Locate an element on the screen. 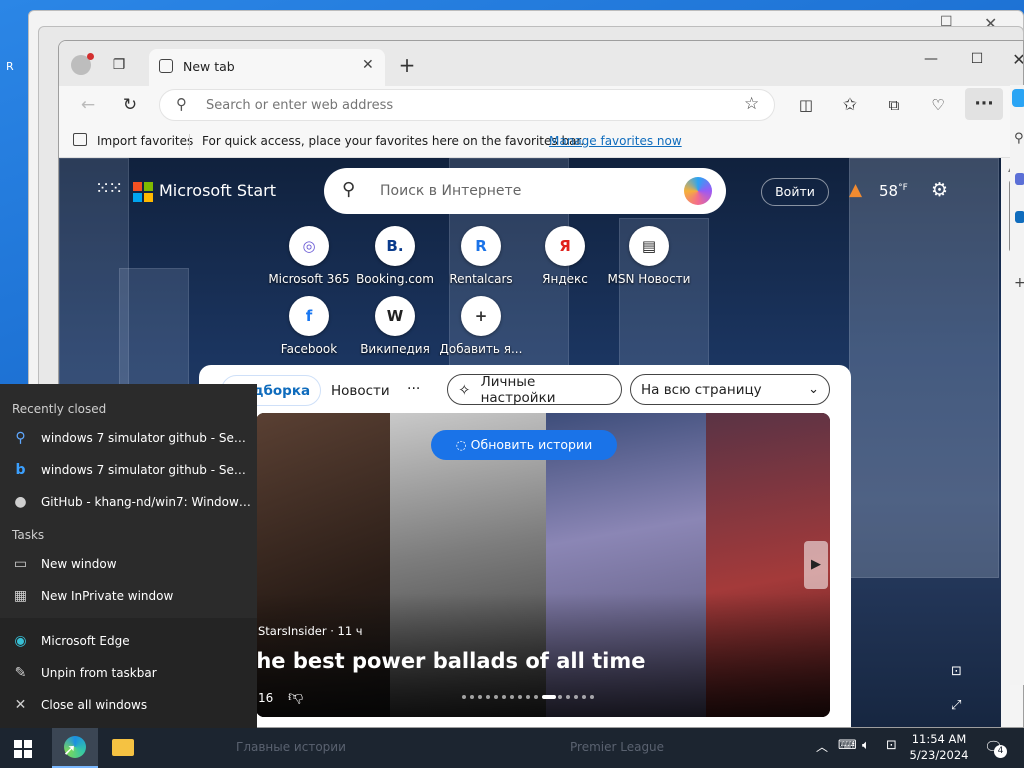 This screenshot has width=1024, height=768. weather-temperature: 58°F is located at coordinates (893, 191).